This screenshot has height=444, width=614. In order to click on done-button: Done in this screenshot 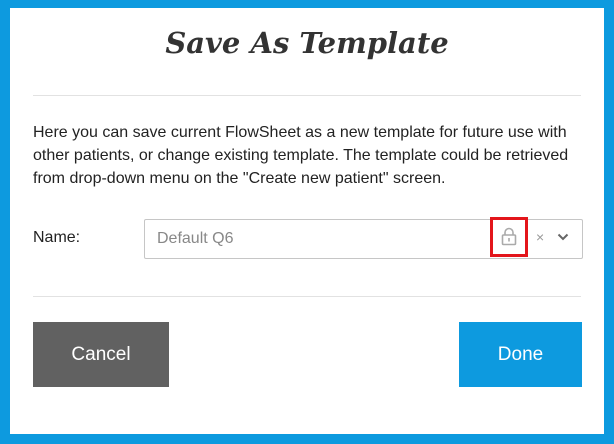, I will do `click(520, 354)`.